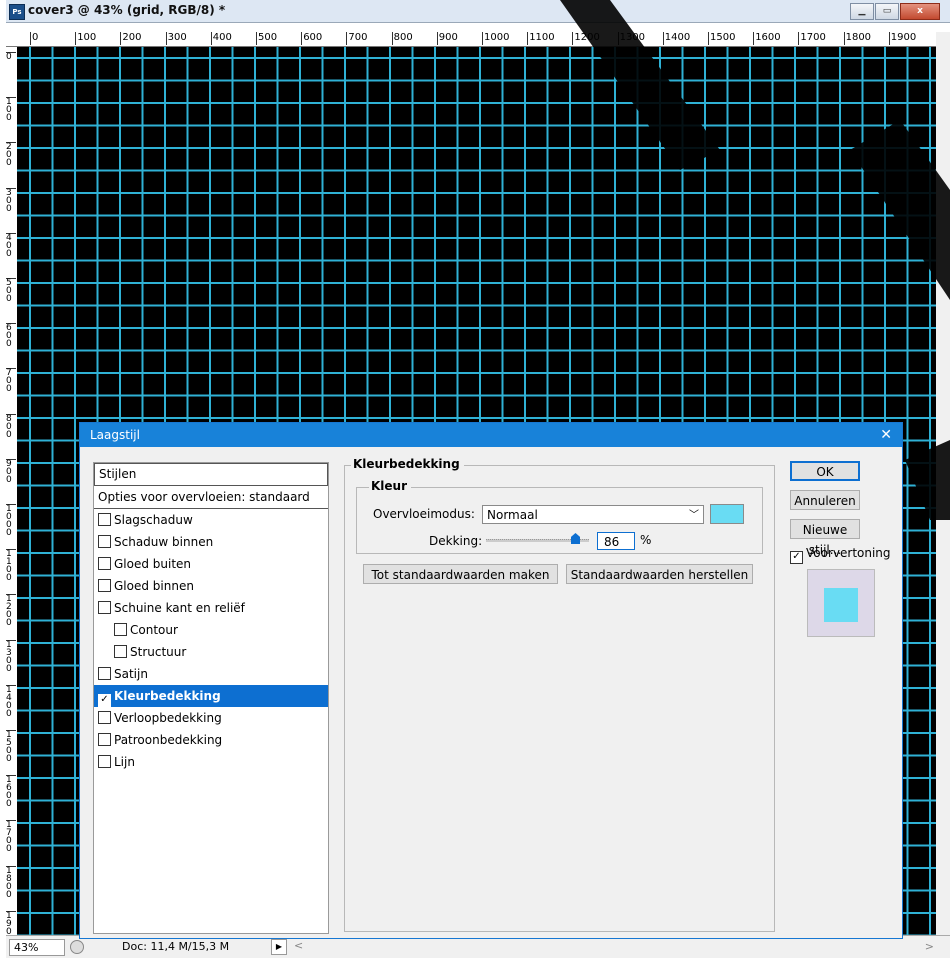  What do you see at coordinates (164, 542) in the screenshot?
I see `style-item-label: Schaduw binnen` at bounding box center [164, 542].